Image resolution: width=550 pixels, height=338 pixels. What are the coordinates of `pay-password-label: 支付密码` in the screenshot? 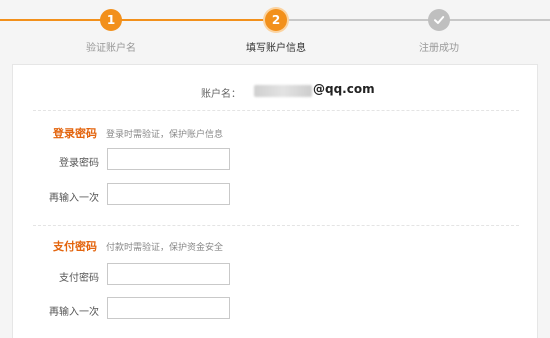 It's located at (79, 278).